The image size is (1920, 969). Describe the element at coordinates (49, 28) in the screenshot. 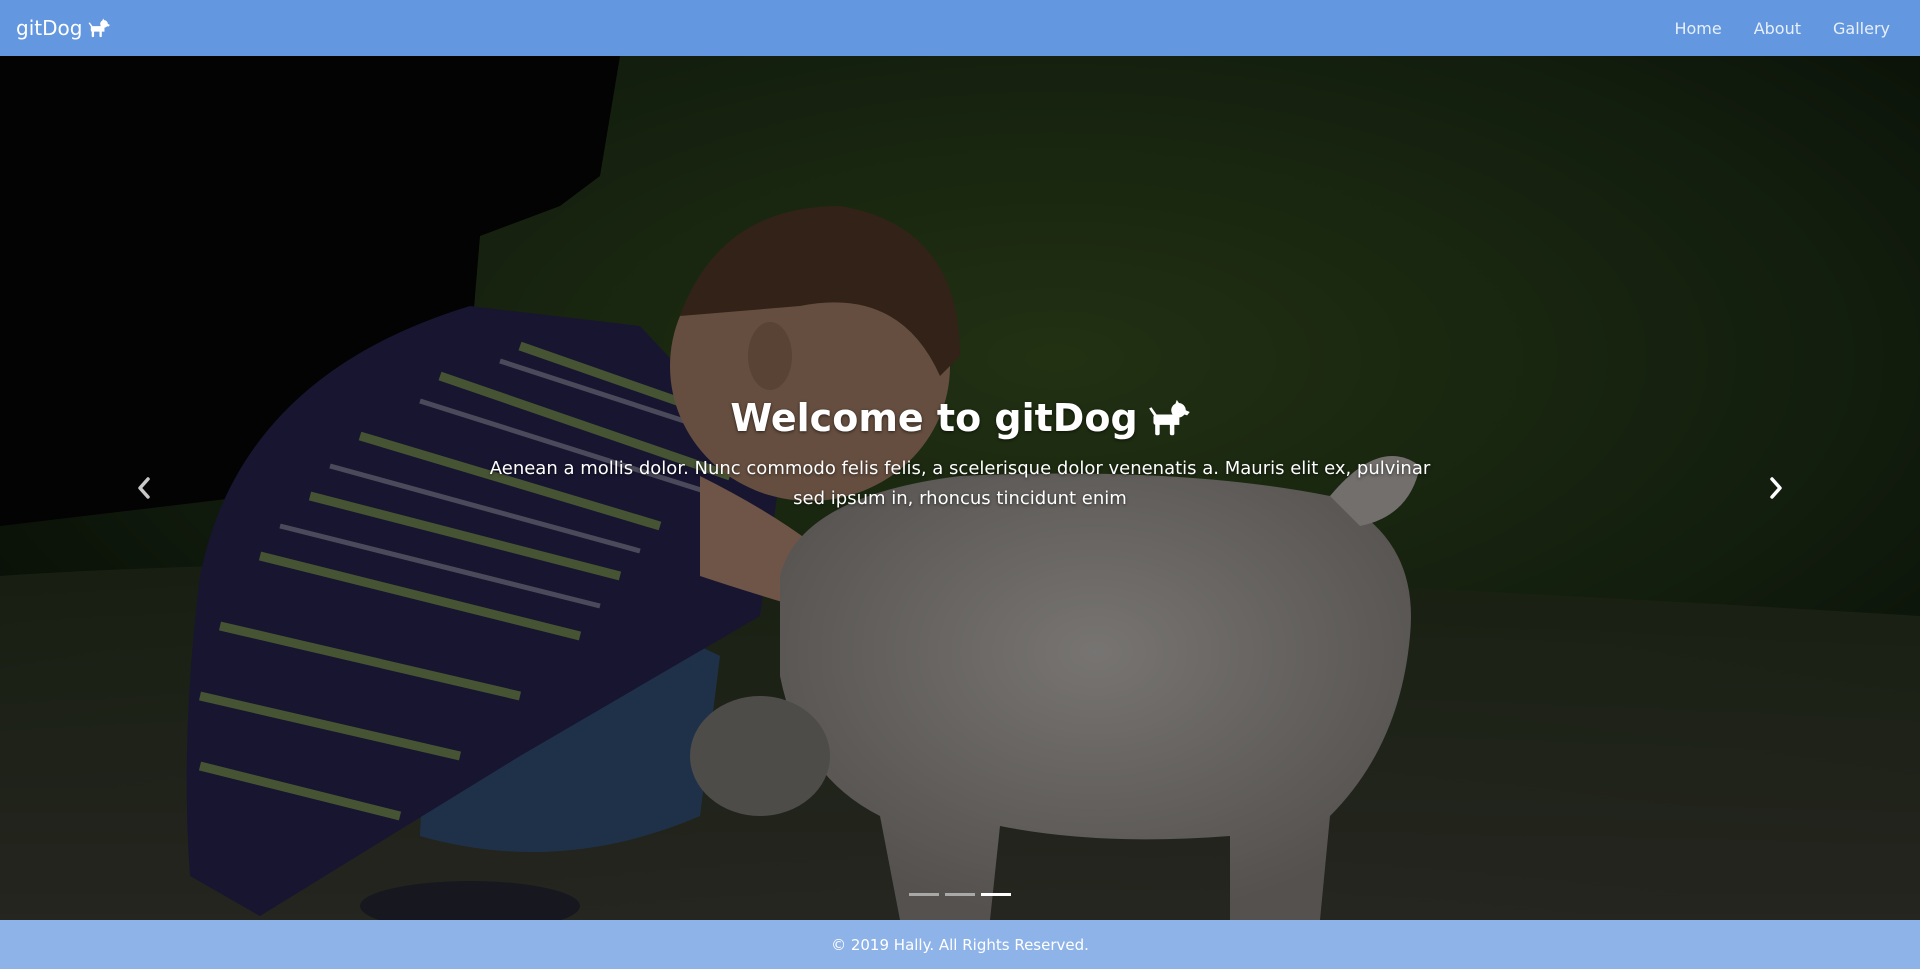

I see `brand-name: gitDog` at that location.